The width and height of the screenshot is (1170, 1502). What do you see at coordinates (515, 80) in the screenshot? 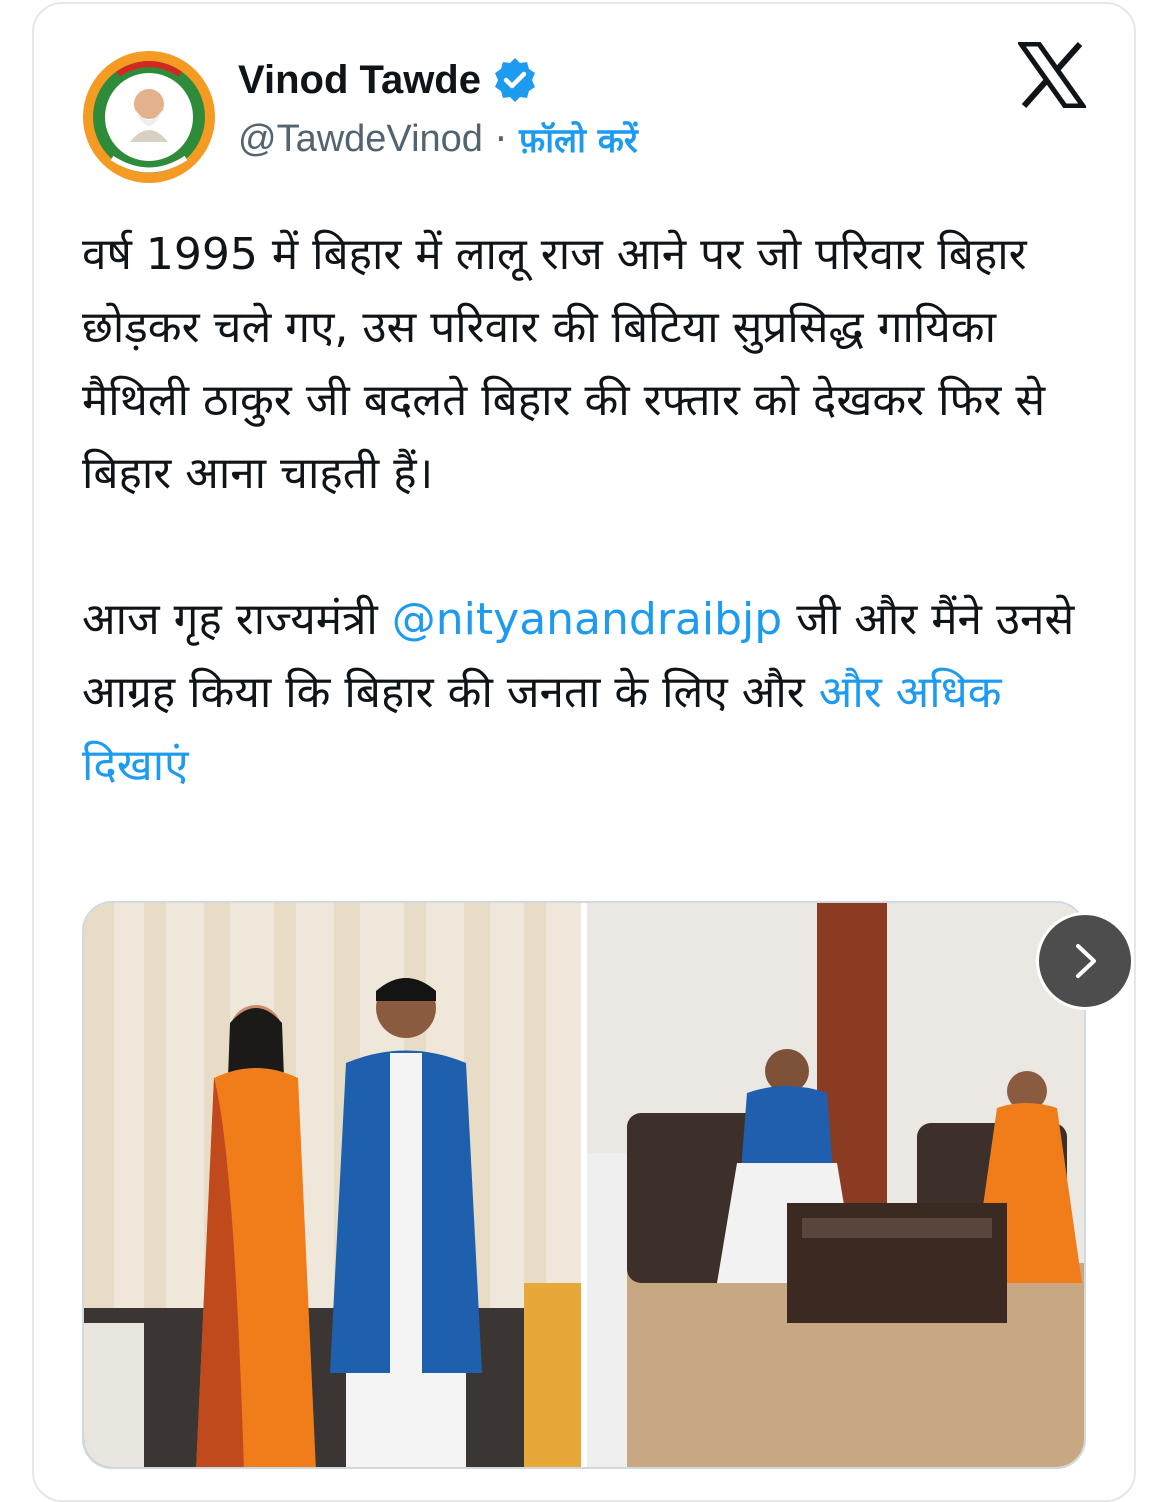
I see `verified-badge-icon` at bounding box center [515, 80].